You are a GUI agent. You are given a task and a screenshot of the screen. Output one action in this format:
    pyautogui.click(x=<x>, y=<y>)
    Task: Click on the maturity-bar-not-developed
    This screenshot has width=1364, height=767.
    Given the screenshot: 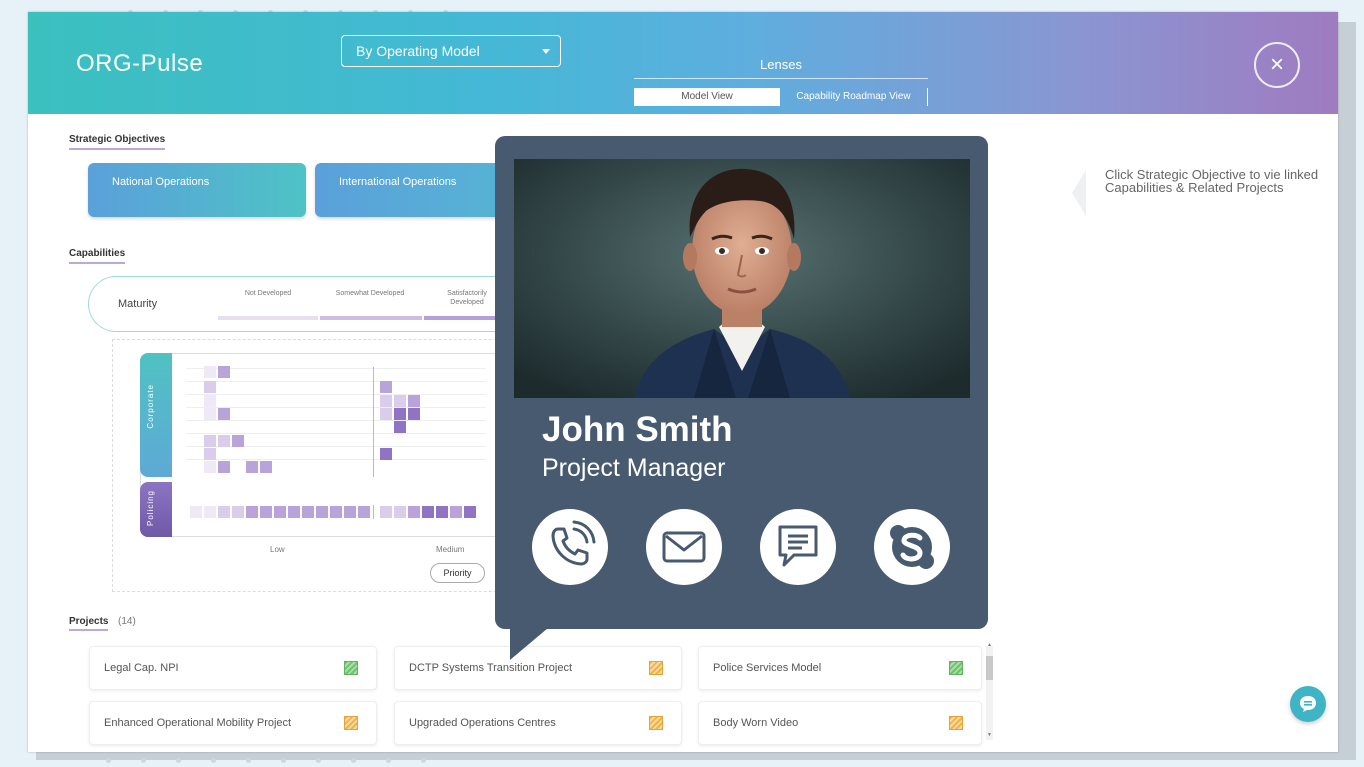 What is the action you would take?
    pyautogui.click(x=268, y=318)
    